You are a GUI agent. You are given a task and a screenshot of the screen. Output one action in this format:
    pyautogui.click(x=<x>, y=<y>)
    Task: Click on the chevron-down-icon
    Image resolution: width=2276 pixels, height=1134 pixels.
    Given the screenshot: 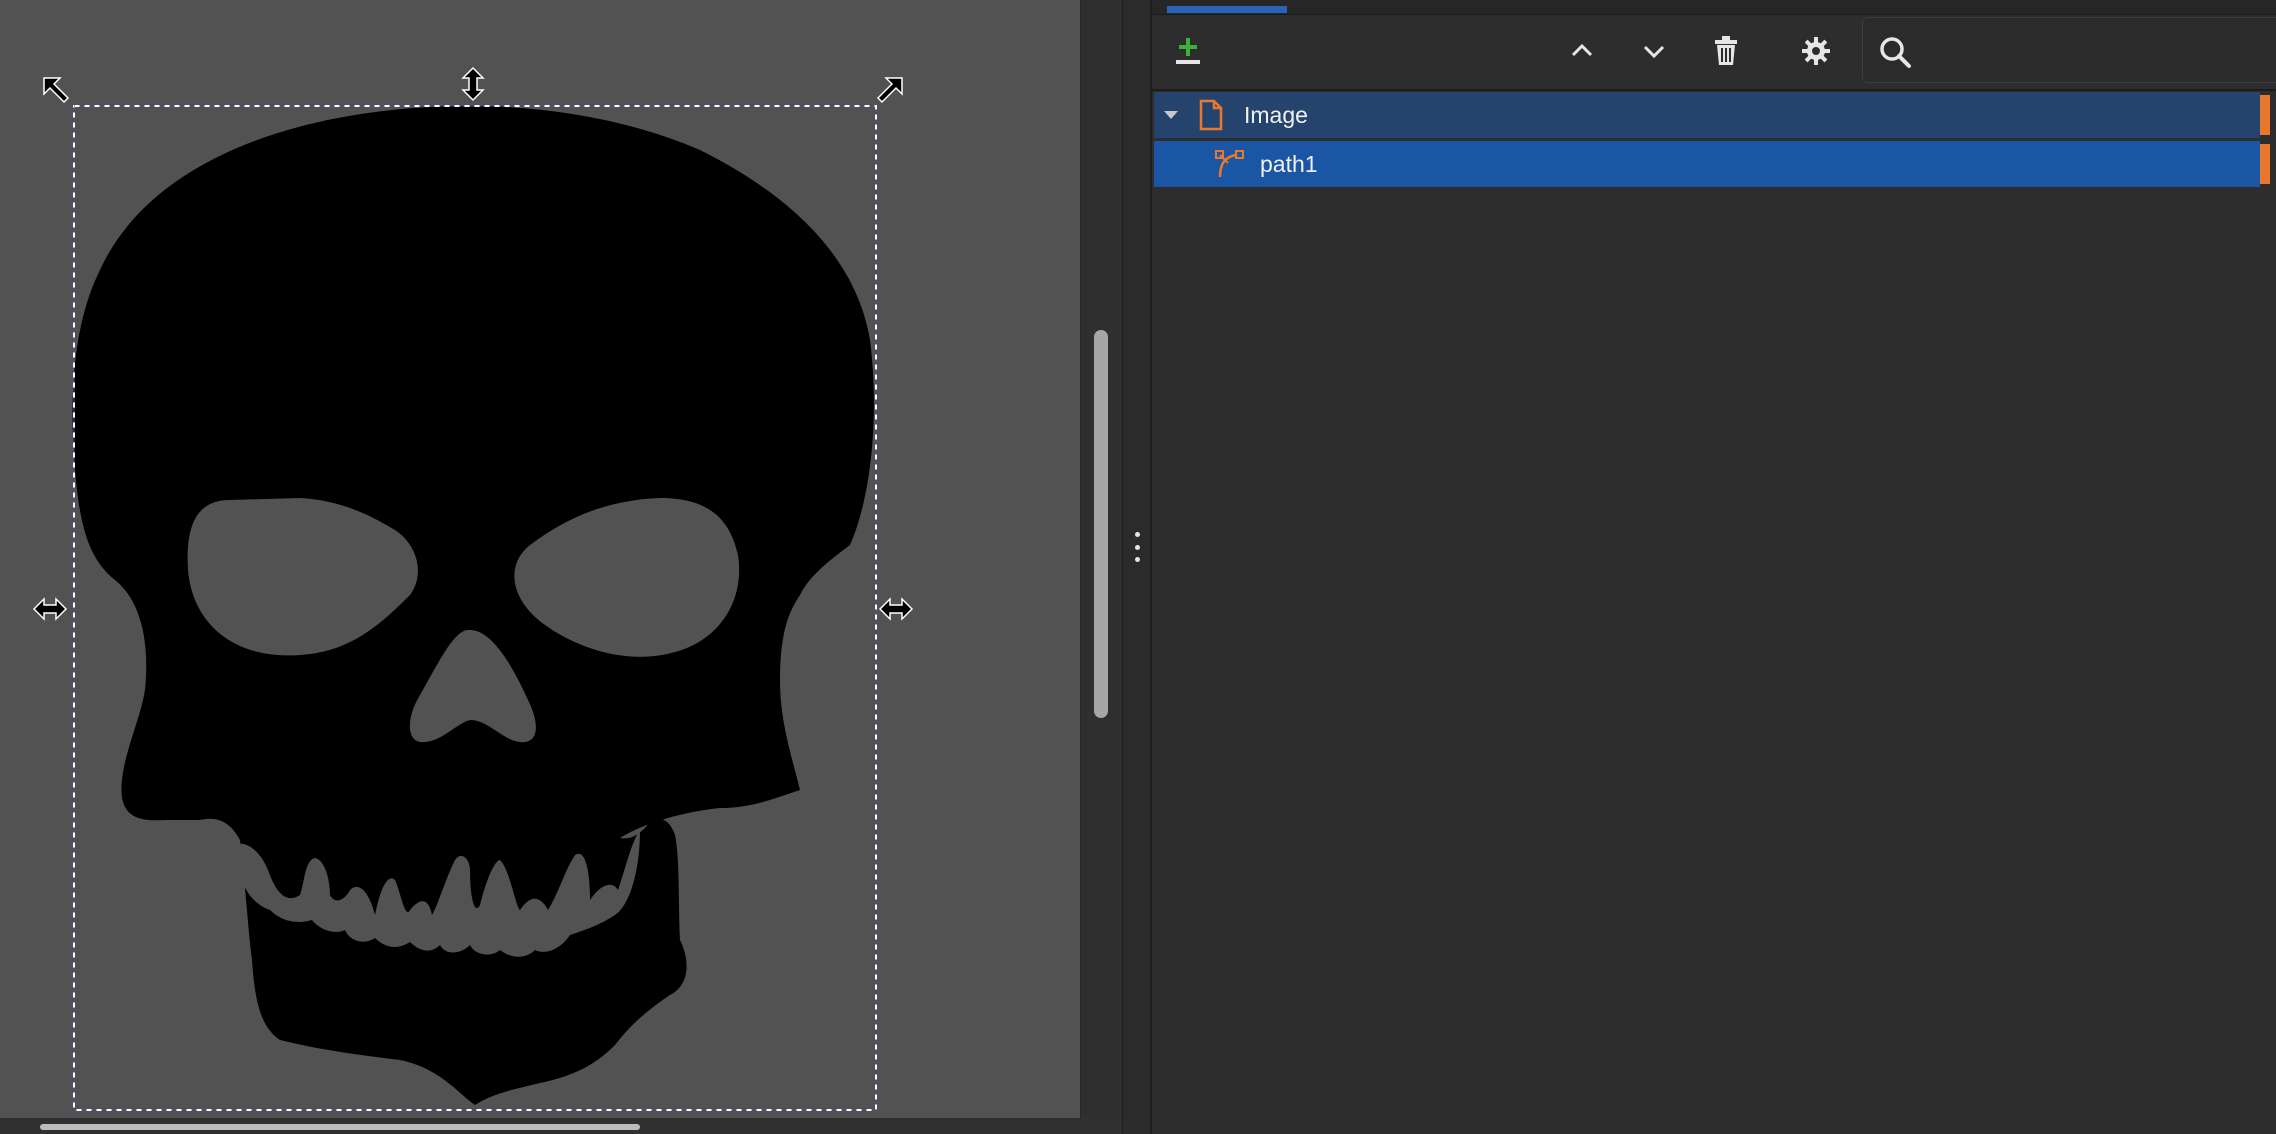 What is the action you would take?
    pyautogui.click(x=1654, y=52)
    